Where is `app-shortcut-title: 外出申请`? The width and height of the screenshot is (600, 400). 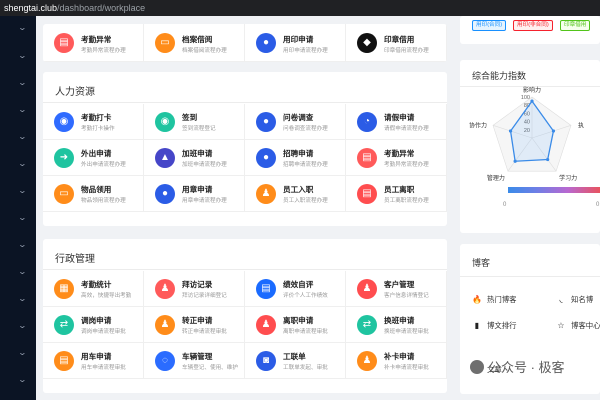
app-shortcut-title: 外出申请 is located at coordinates (96, 153).